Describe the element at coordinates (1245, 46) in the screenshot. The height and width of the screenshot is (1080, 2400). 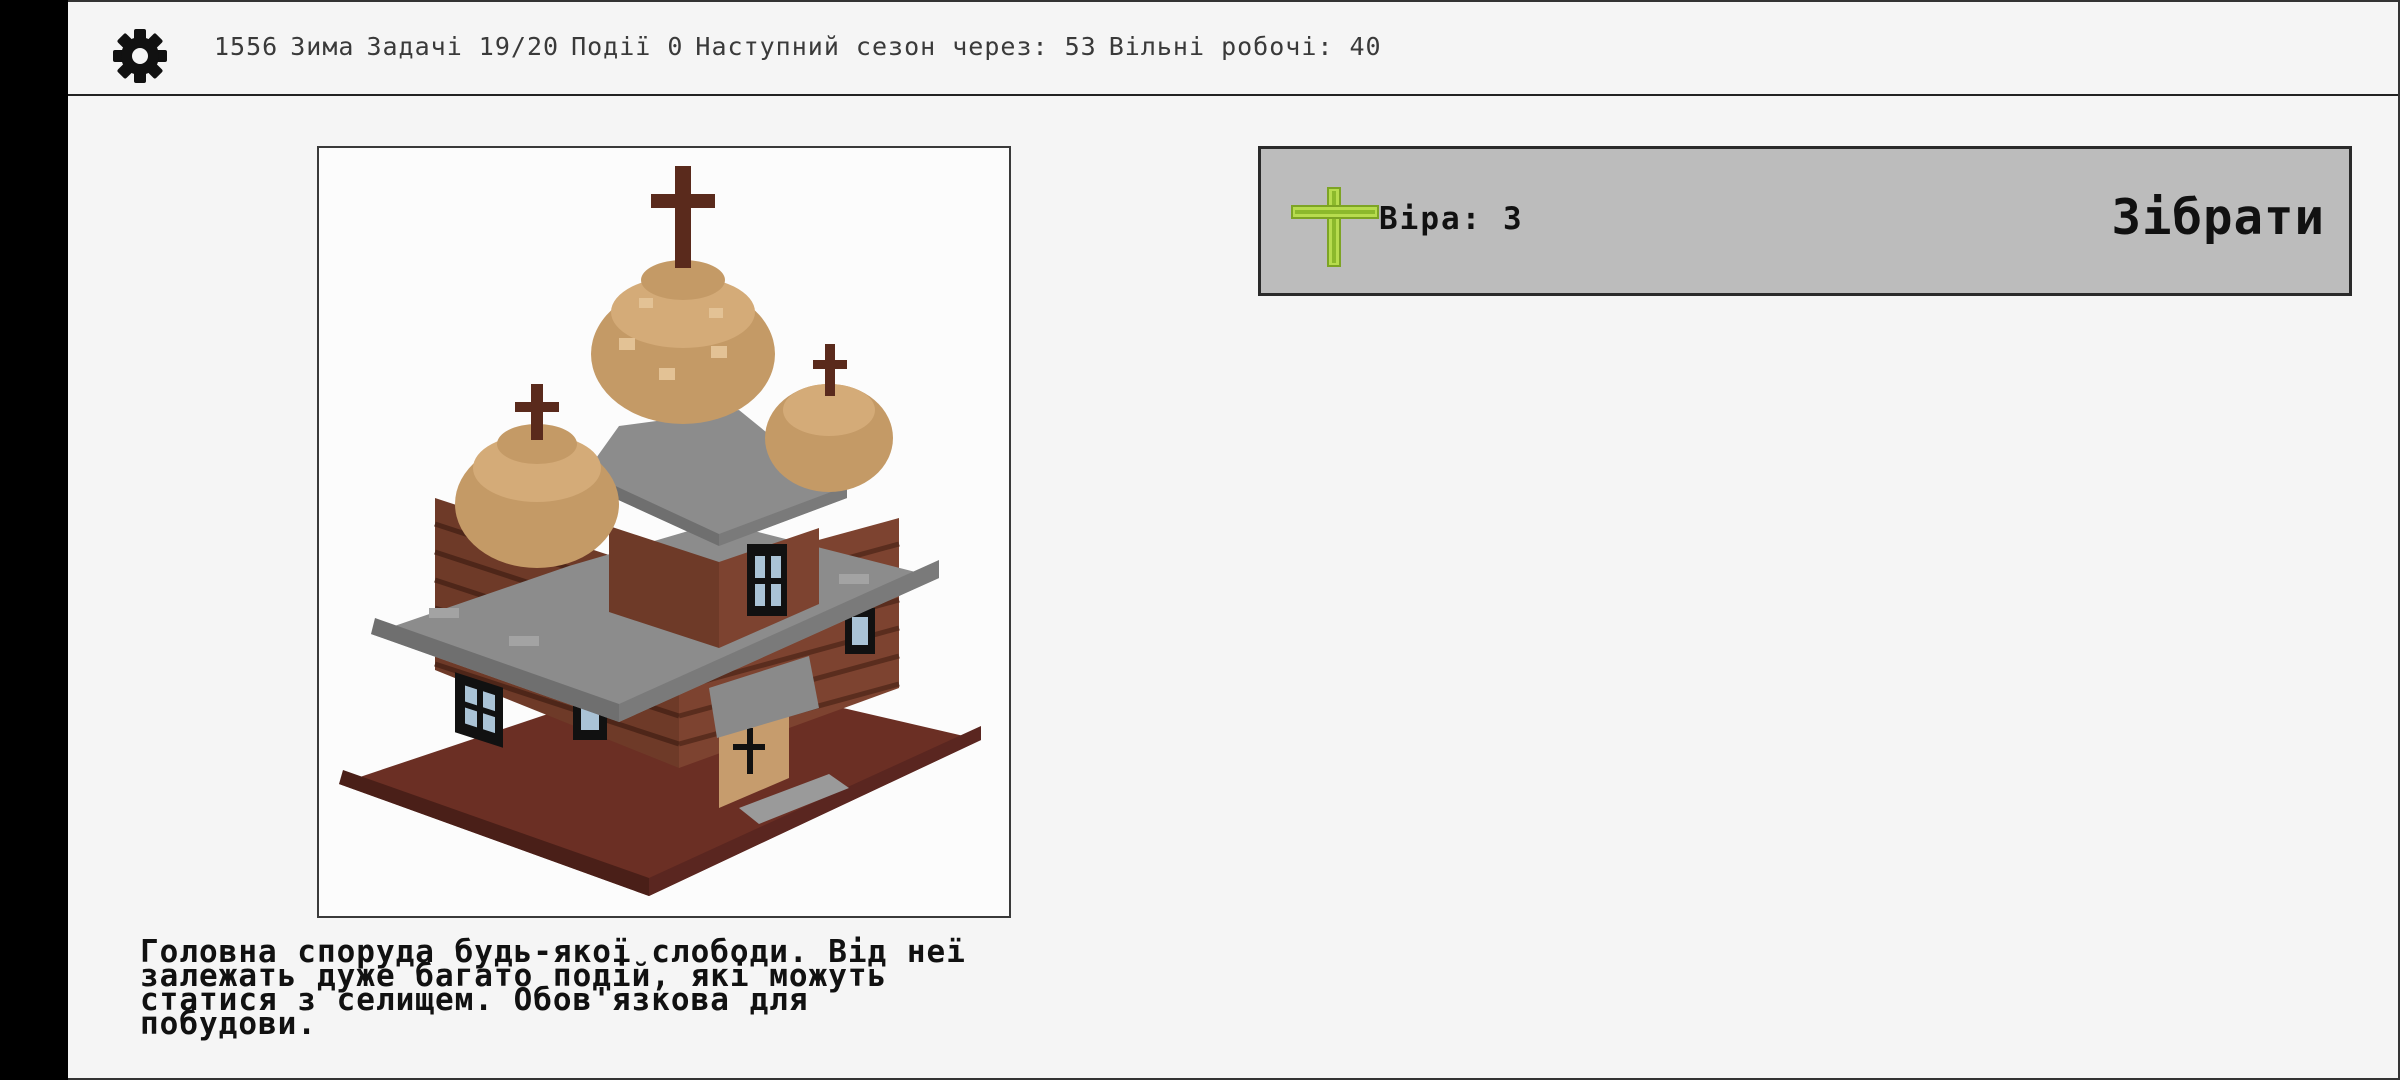
I see `free-workers-text: Вільні робочі: 40` at that location.